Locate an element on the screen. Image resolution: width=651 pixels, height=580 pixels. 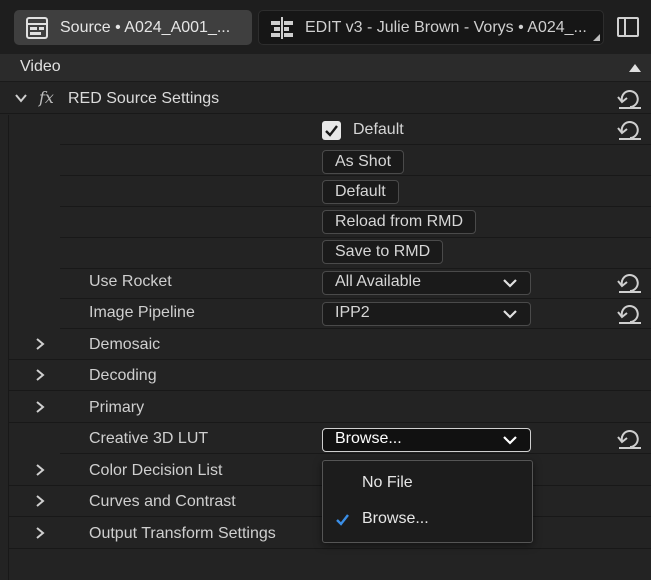
image-pipeline-label: Image Pipeline is located at coordinates (142, 312).